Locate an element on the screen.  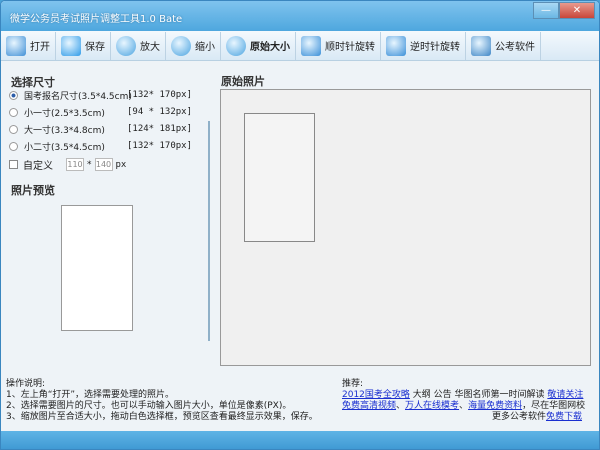
minimize-button: — is located at coordinates (546, 10).